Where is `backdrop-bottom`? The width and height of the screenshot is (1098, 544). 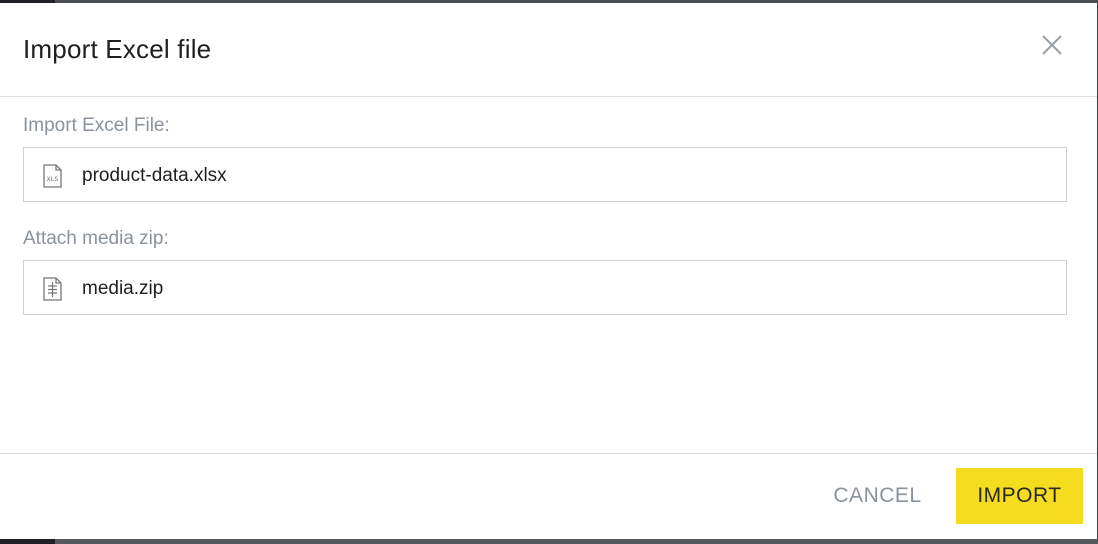
backdrop-bottom is located at coordinates (549, 541).